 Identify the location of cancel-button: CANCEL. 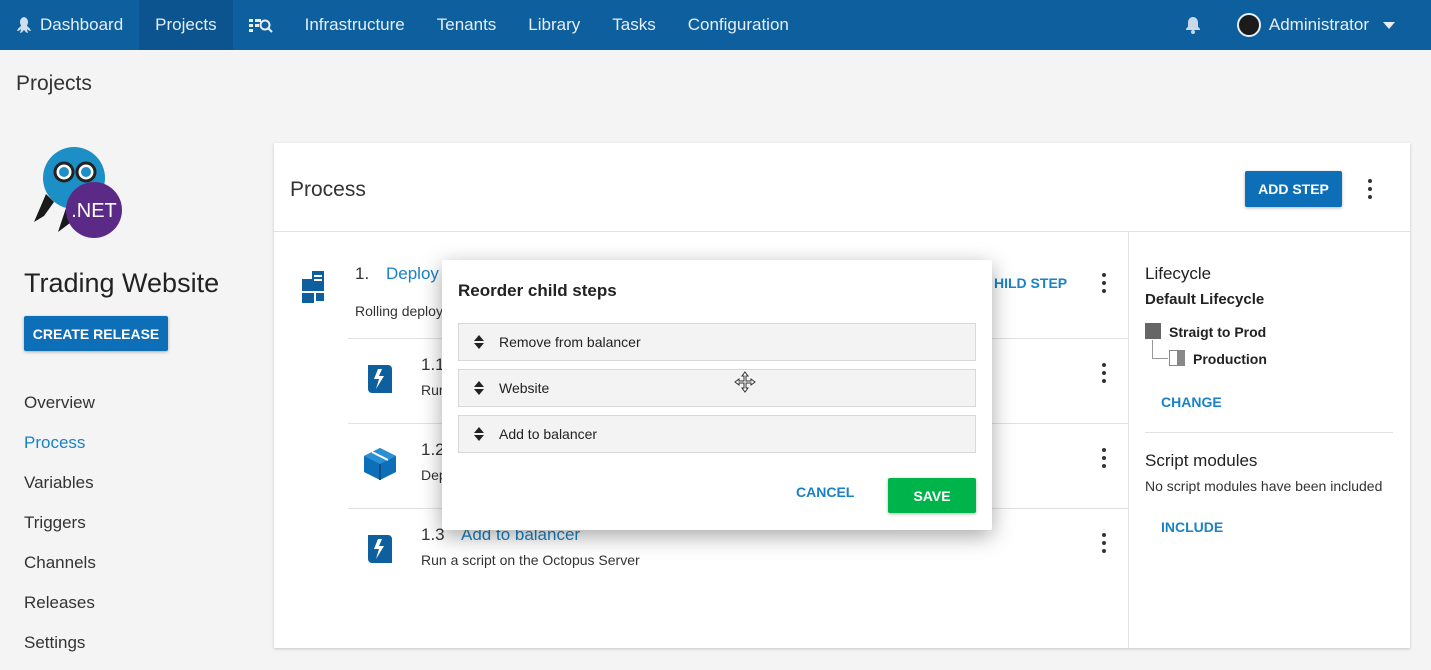
(825, 492).